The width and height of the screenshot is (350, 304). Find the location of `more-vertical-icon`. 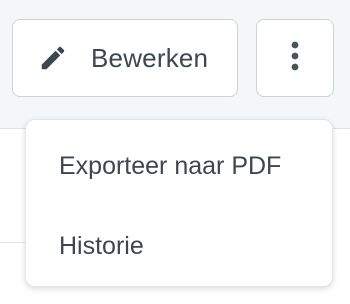

more-vertical-icon is located at coordinates (295, 58).